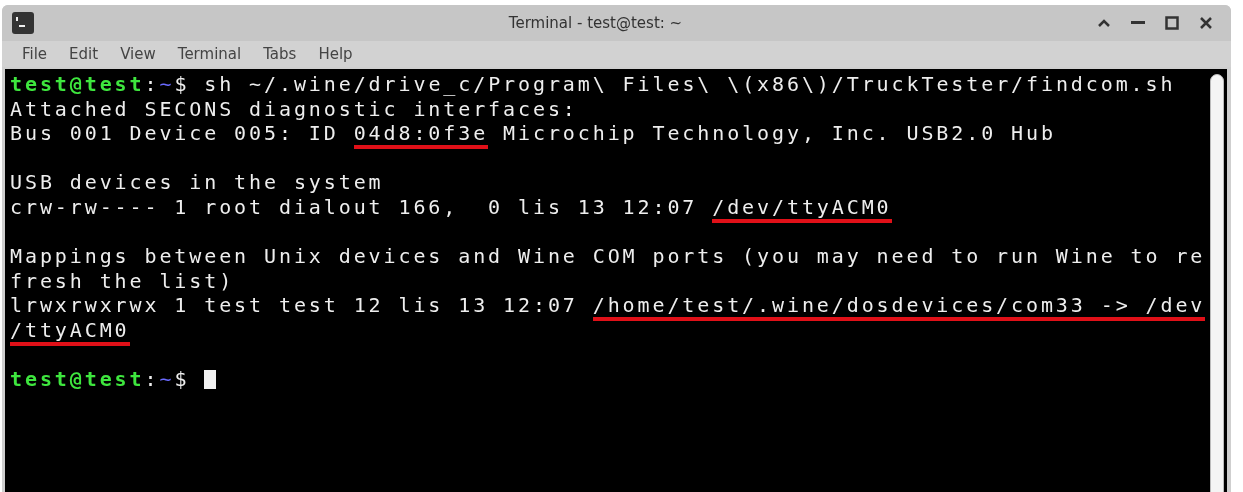  Describe the element at coordinates (595, 23) in the screenshot. I see `window-title: Terminal - test@test: ~` at that location.